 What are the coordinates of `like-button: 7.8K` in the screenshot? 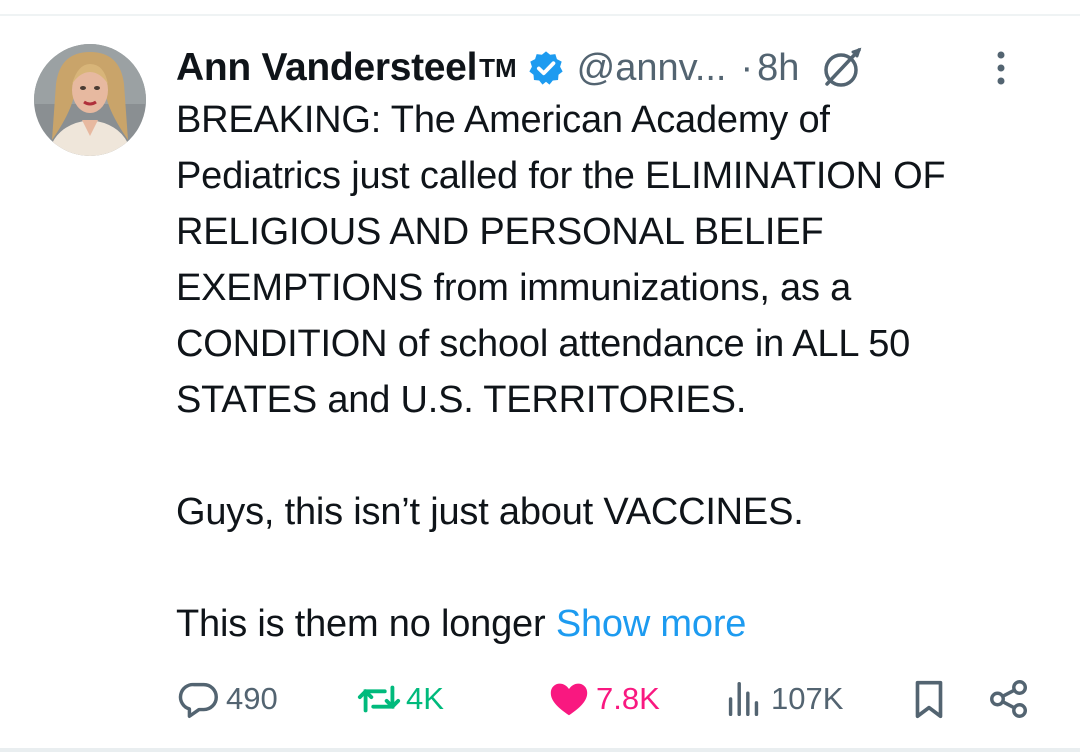 It's located at (603, 699).